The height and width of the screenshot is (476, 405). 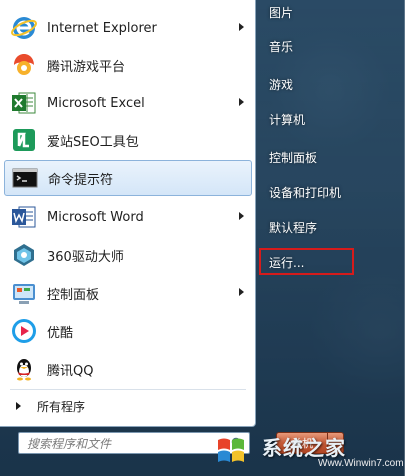 What do you see at coordinates (128, 178) in the screenshot?
I see `program-command-prompt: 命令提示符` at bounding box center [128, 178].